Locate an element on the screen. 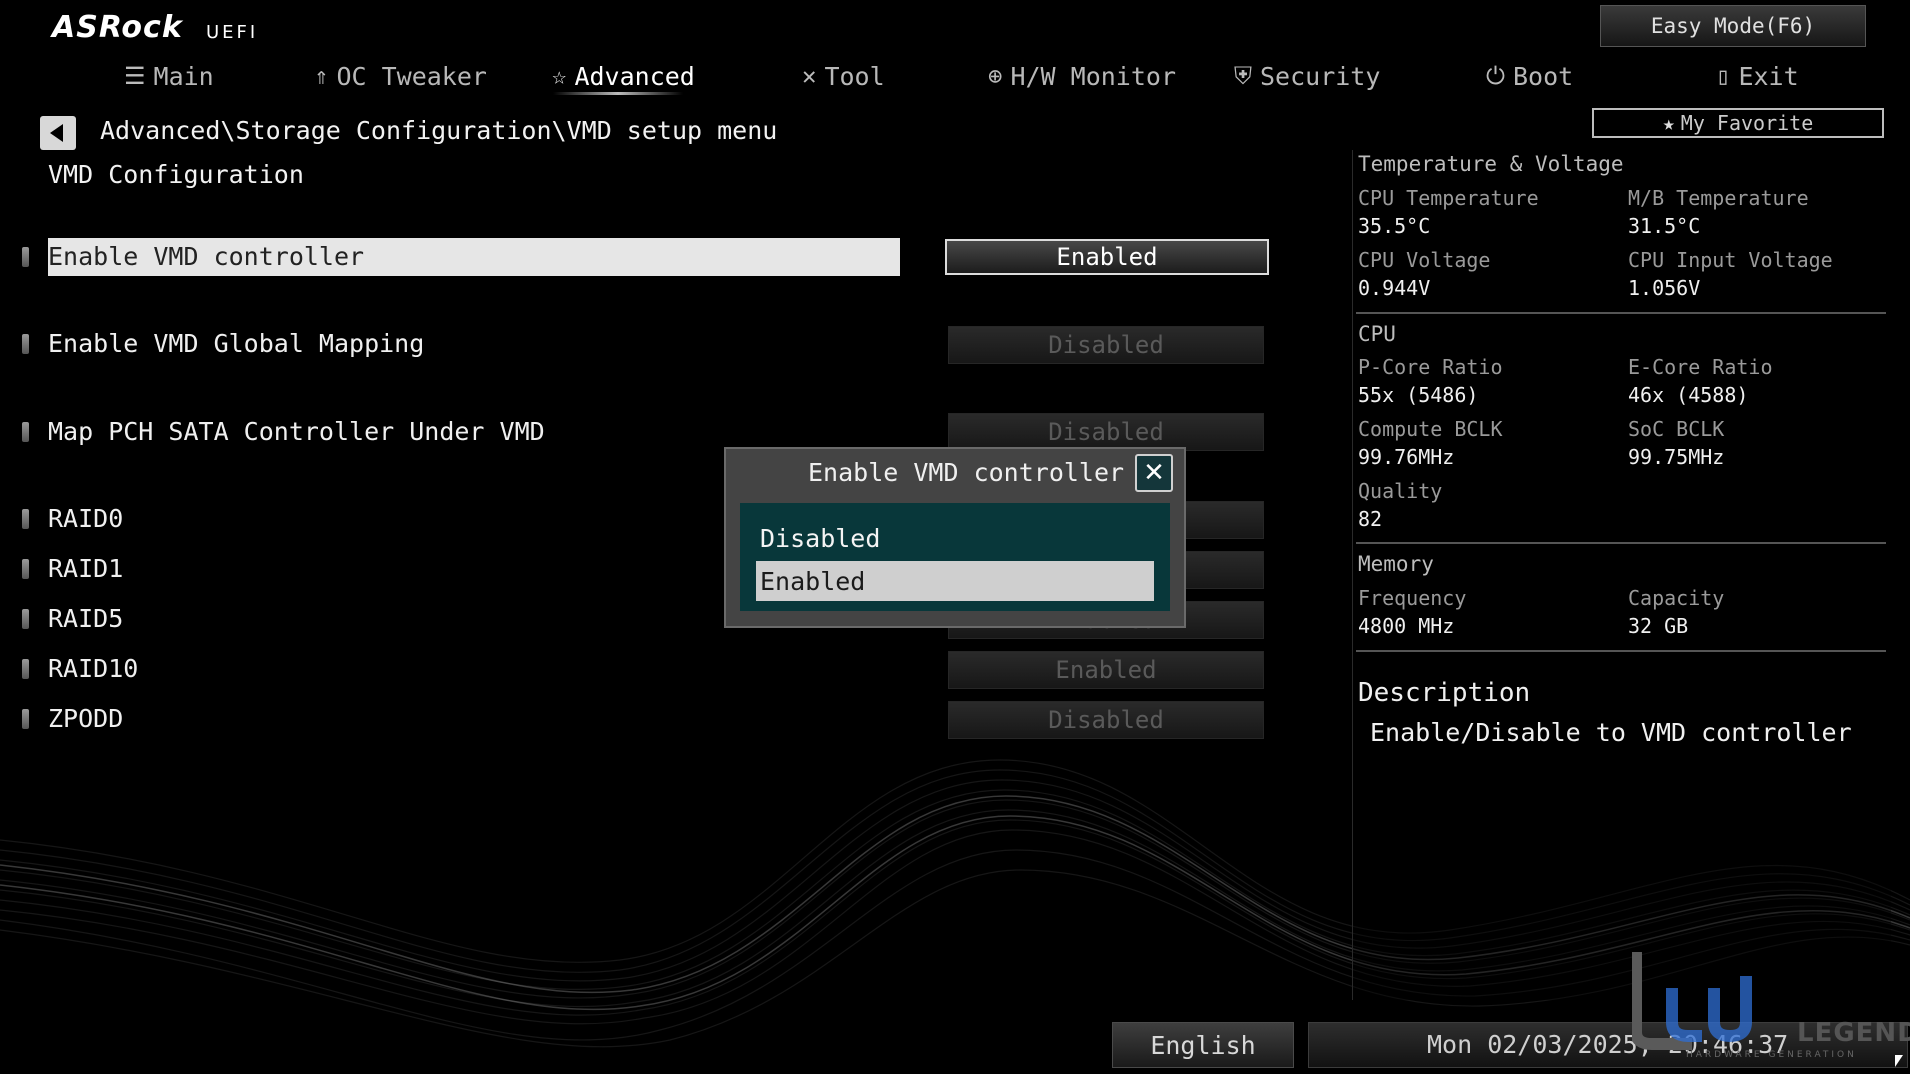 This screenshot has width=1910, height=1074. pcore-ratio-label: P-Core Ratio is located at coordinates (1430, 367).